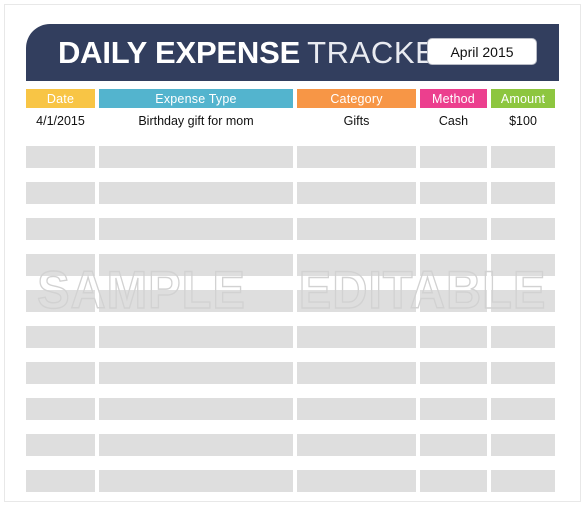  I want to click on column-header-expense-type: Expense Type, so click(196, 98).